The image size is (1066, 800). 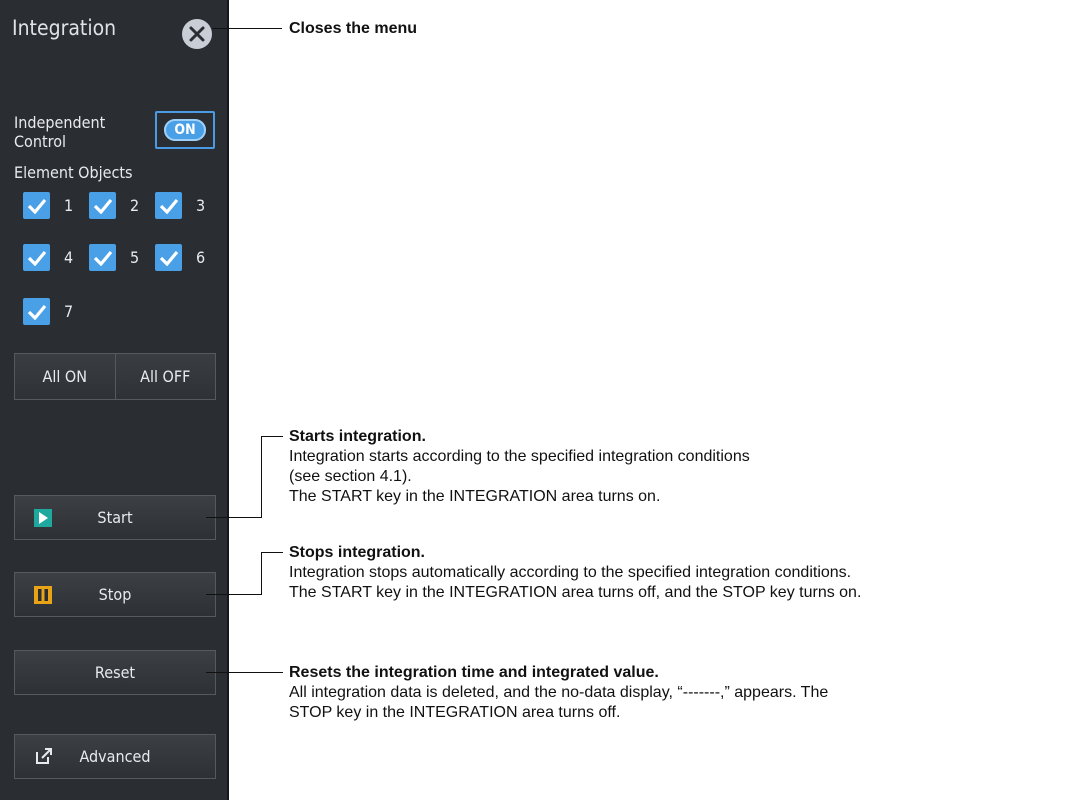 I want to click on toggle-on-indicator: ON, so click(x=185, y=130).